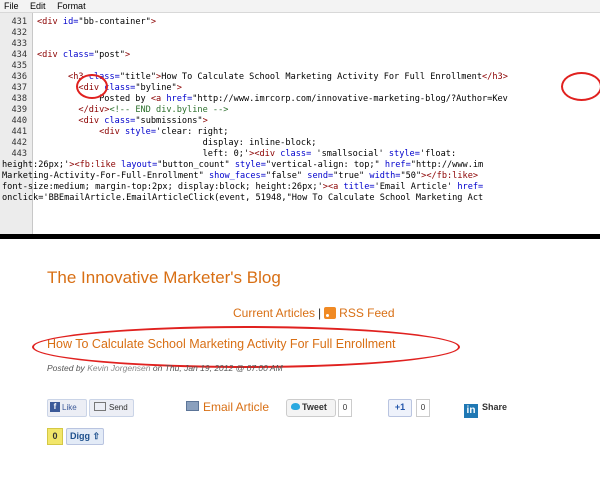  Describe the element at coordinates (153, 110) in the screenshot. I see `code-text: </div><!-- END div.byline -->` at that location.